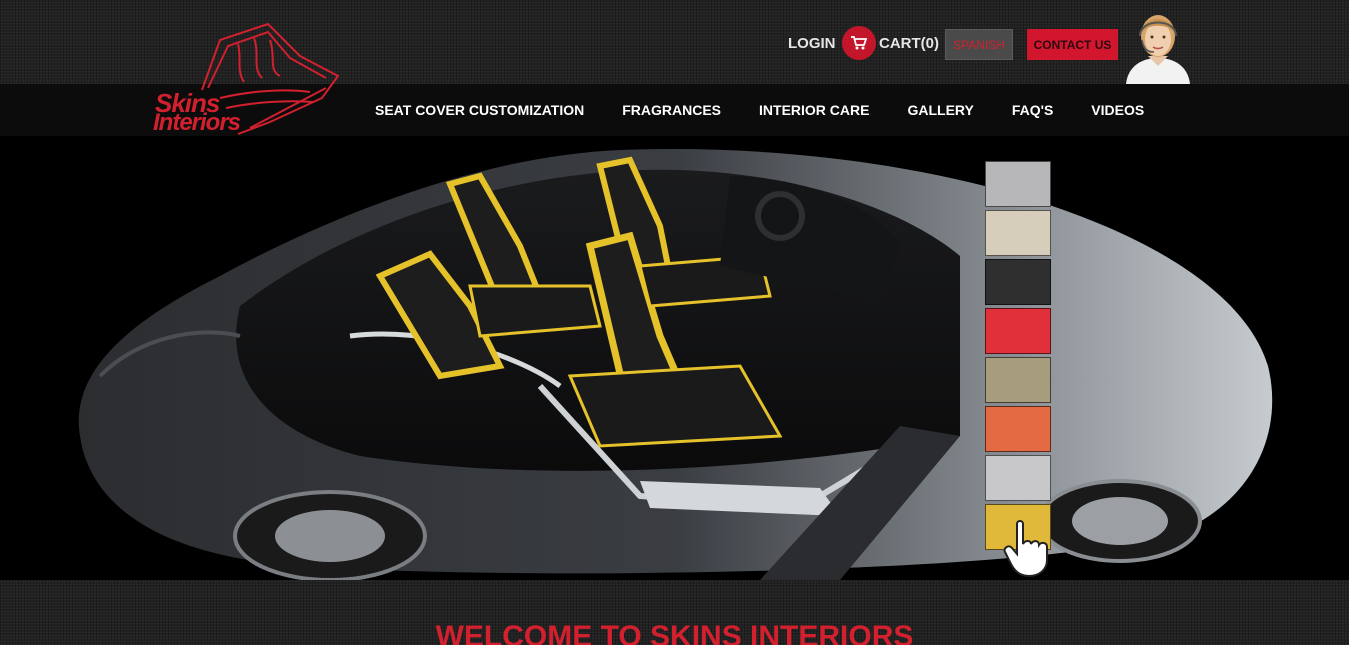  I want to click on nav-faqs: FAQ'S, so click(1032, 110).